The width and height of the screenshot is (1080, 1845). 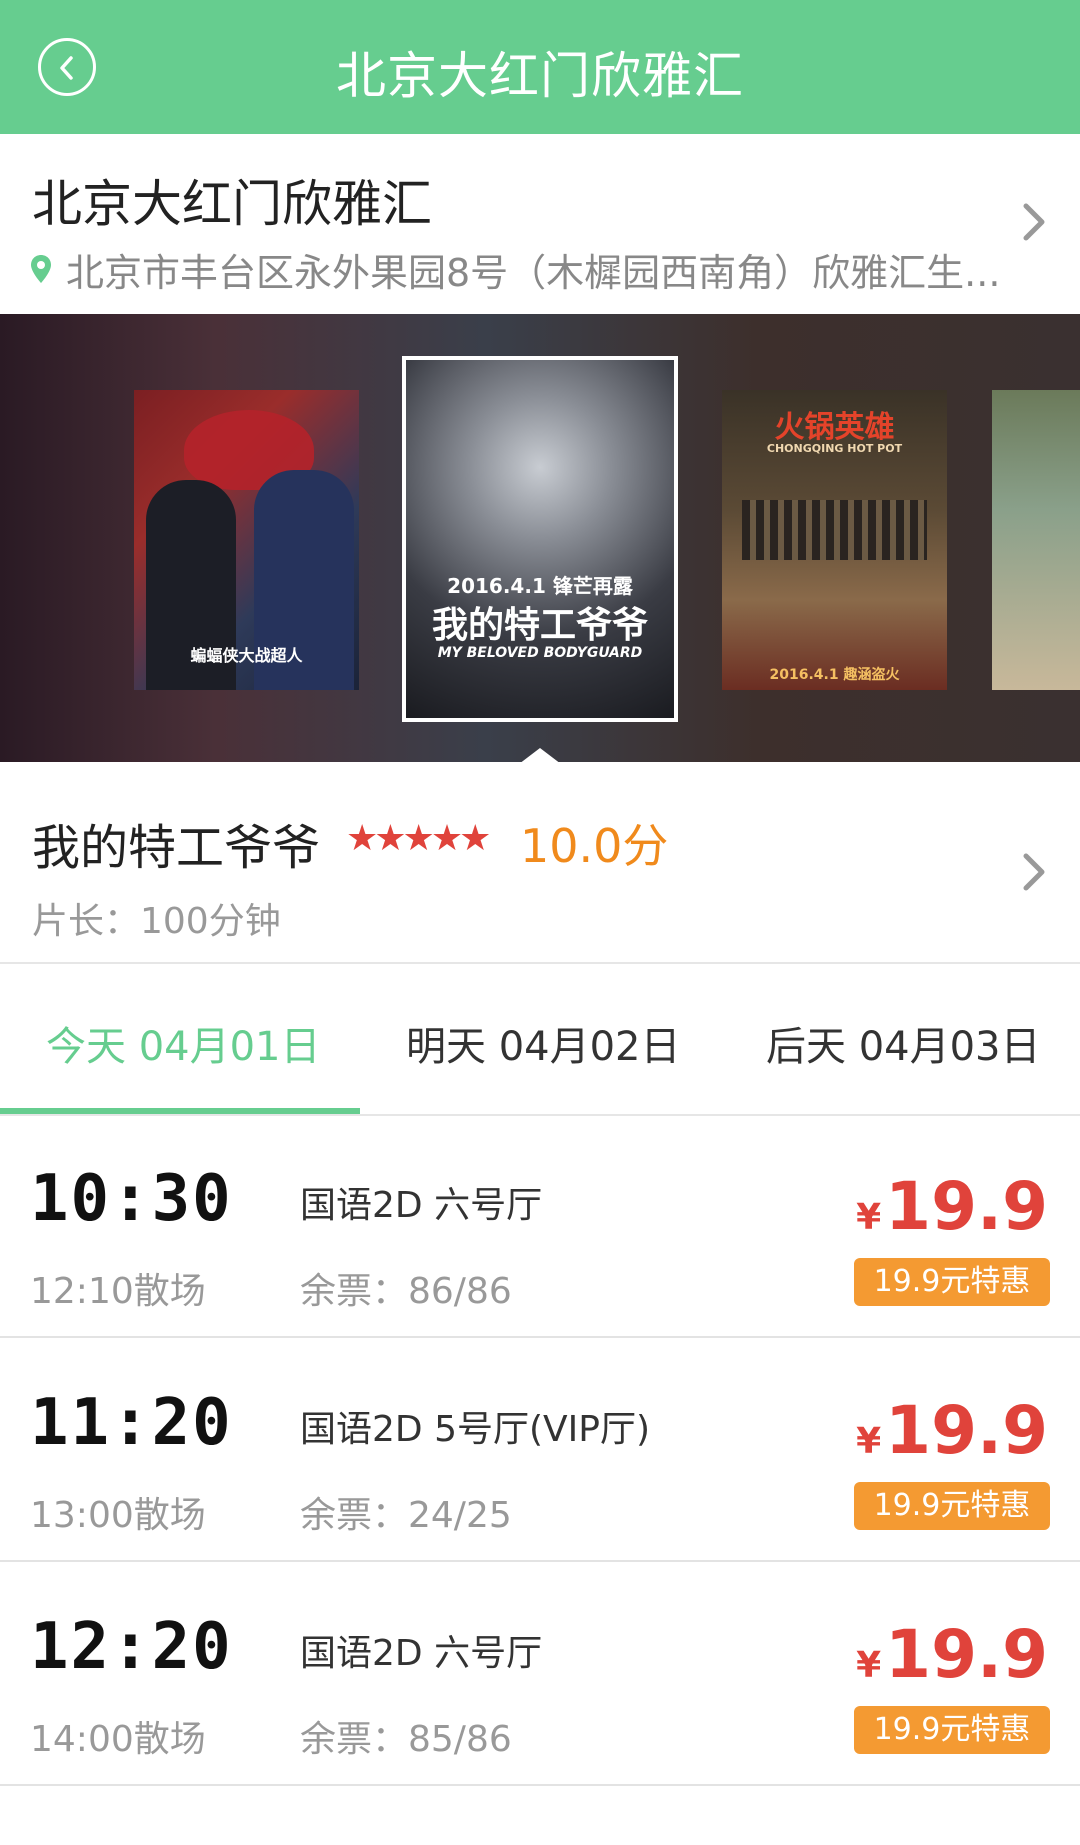 I want to click on poster-batman-v-superman: 蝙蝠侠大战超人, so click(x=246, y=540).